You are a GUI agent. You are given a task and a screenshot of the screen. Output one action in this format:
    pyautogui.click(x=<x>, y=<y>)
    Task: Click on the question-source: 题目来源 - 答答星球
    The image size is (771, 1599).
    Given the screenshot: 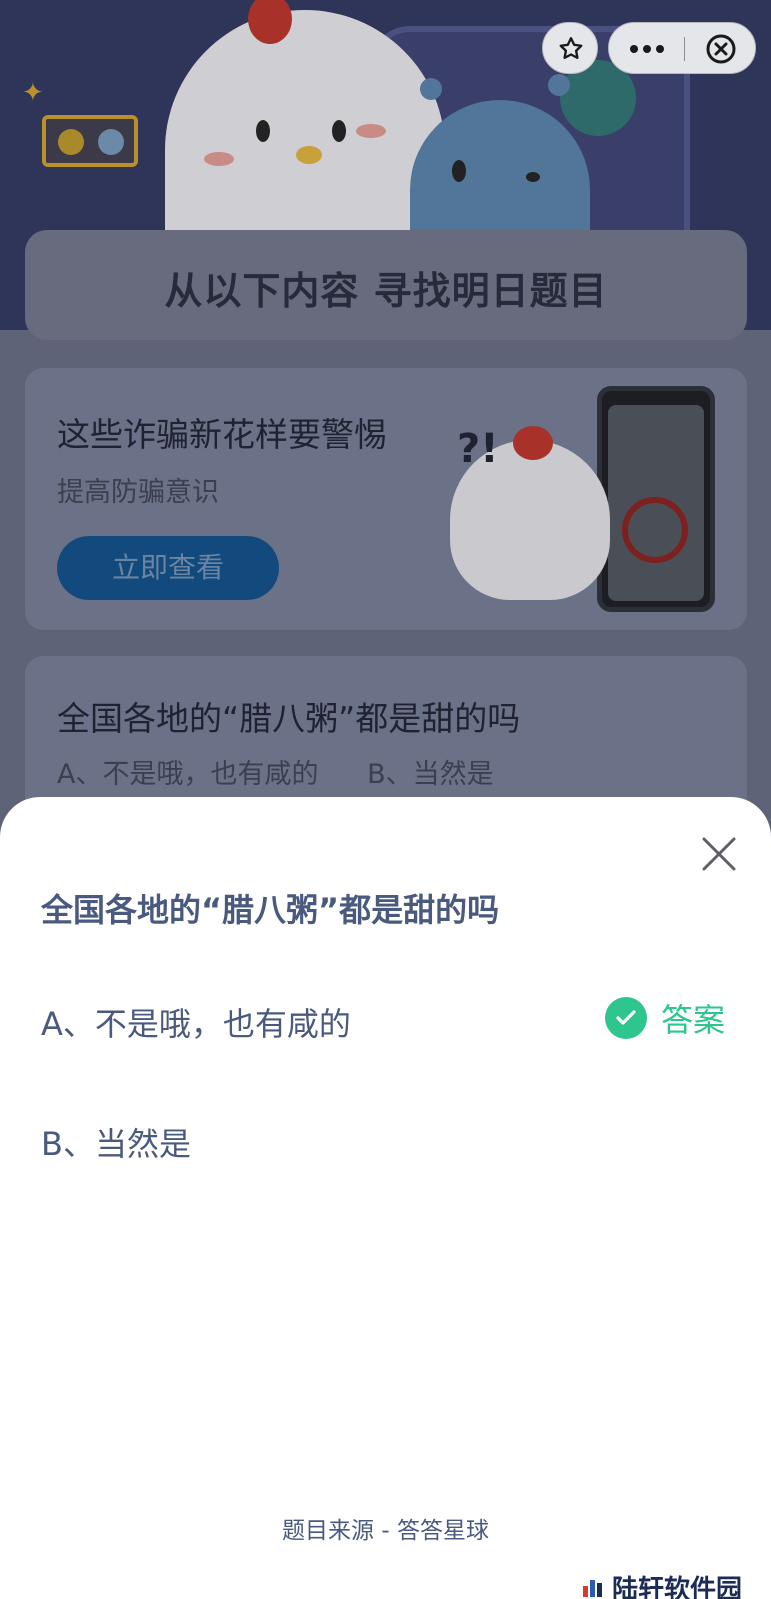 What is the action you would take?
    pyautogui.click(x=385, y=1531)
    